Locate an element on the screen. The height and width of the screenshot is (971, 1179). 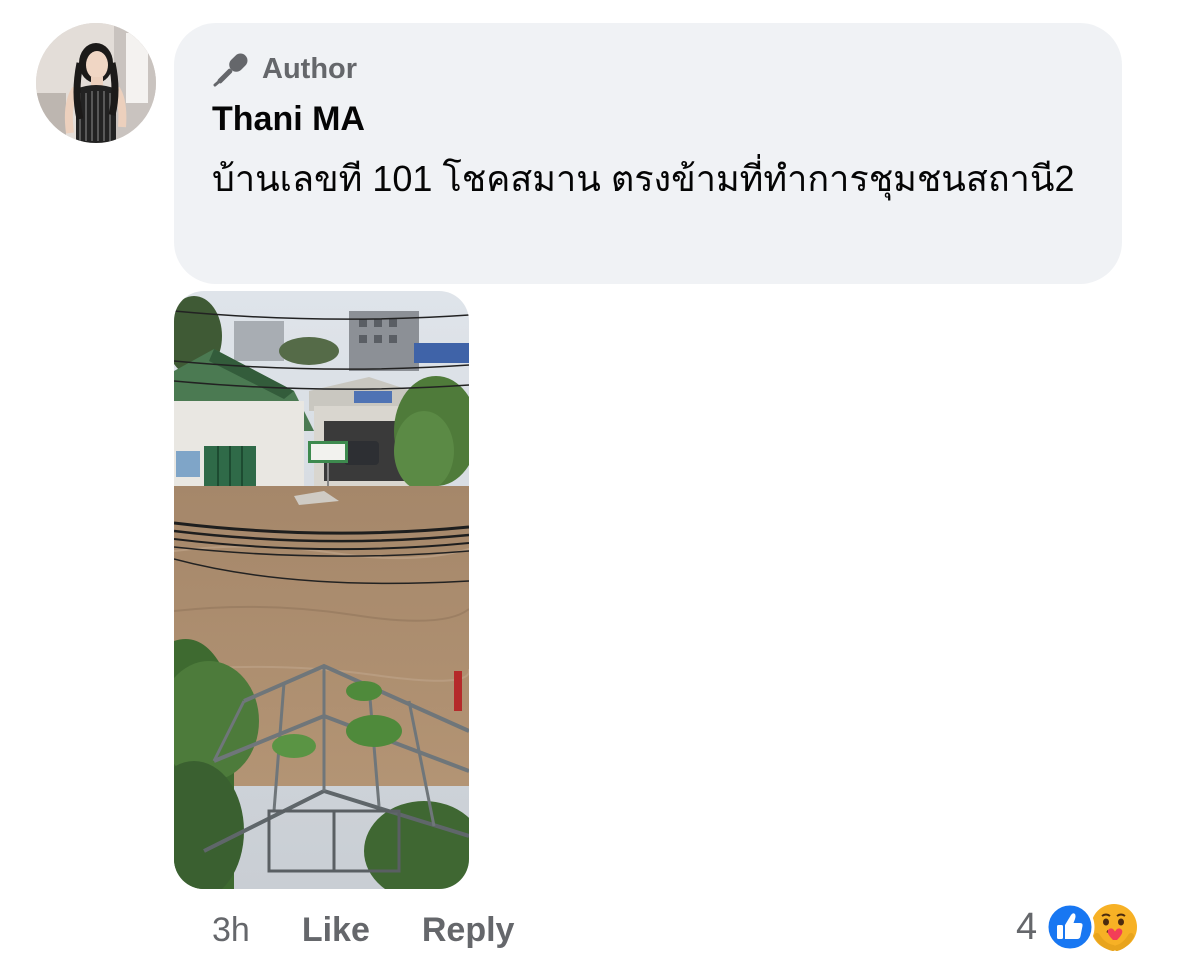
reactions-summary: 4 is located at coordinates (1078, 927).